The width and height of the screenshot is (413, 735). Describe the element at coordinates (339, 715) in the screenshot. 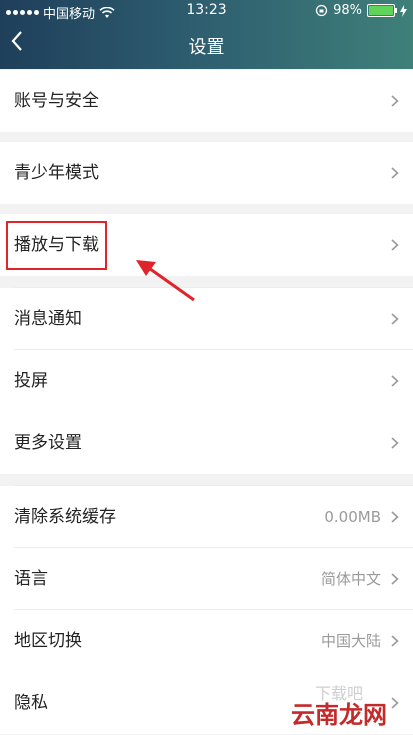

I see `watermark-text: 云南龙网` at that location.